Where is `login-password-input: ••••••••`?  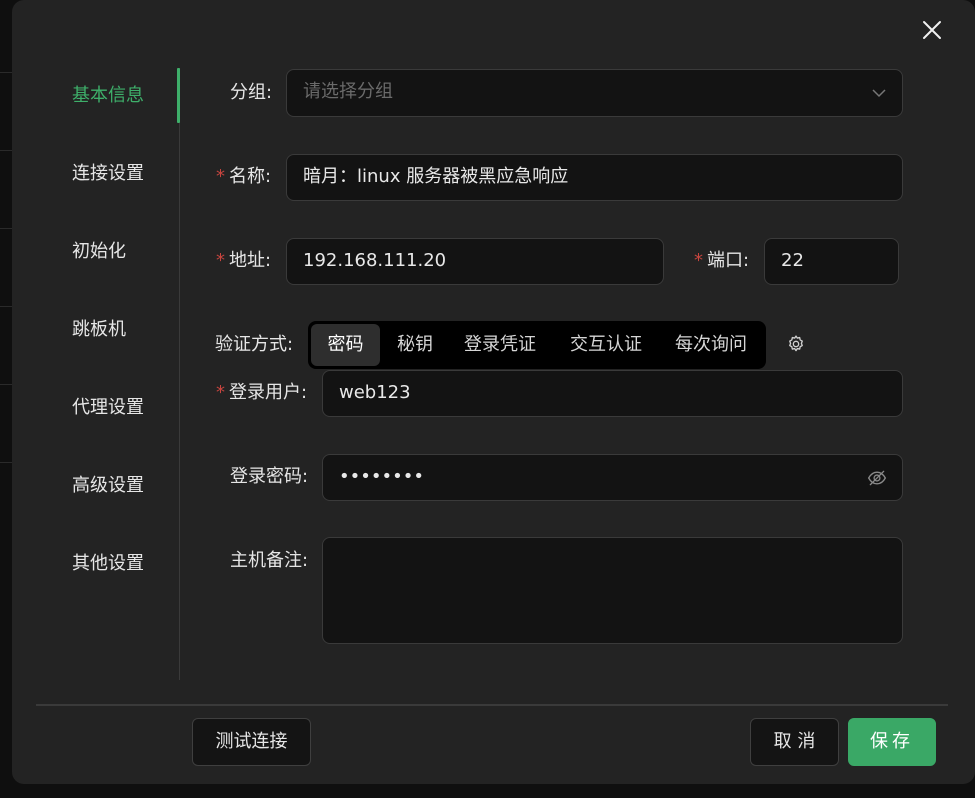 login-password-input: •••••••• is located at coordinates (612, 477).